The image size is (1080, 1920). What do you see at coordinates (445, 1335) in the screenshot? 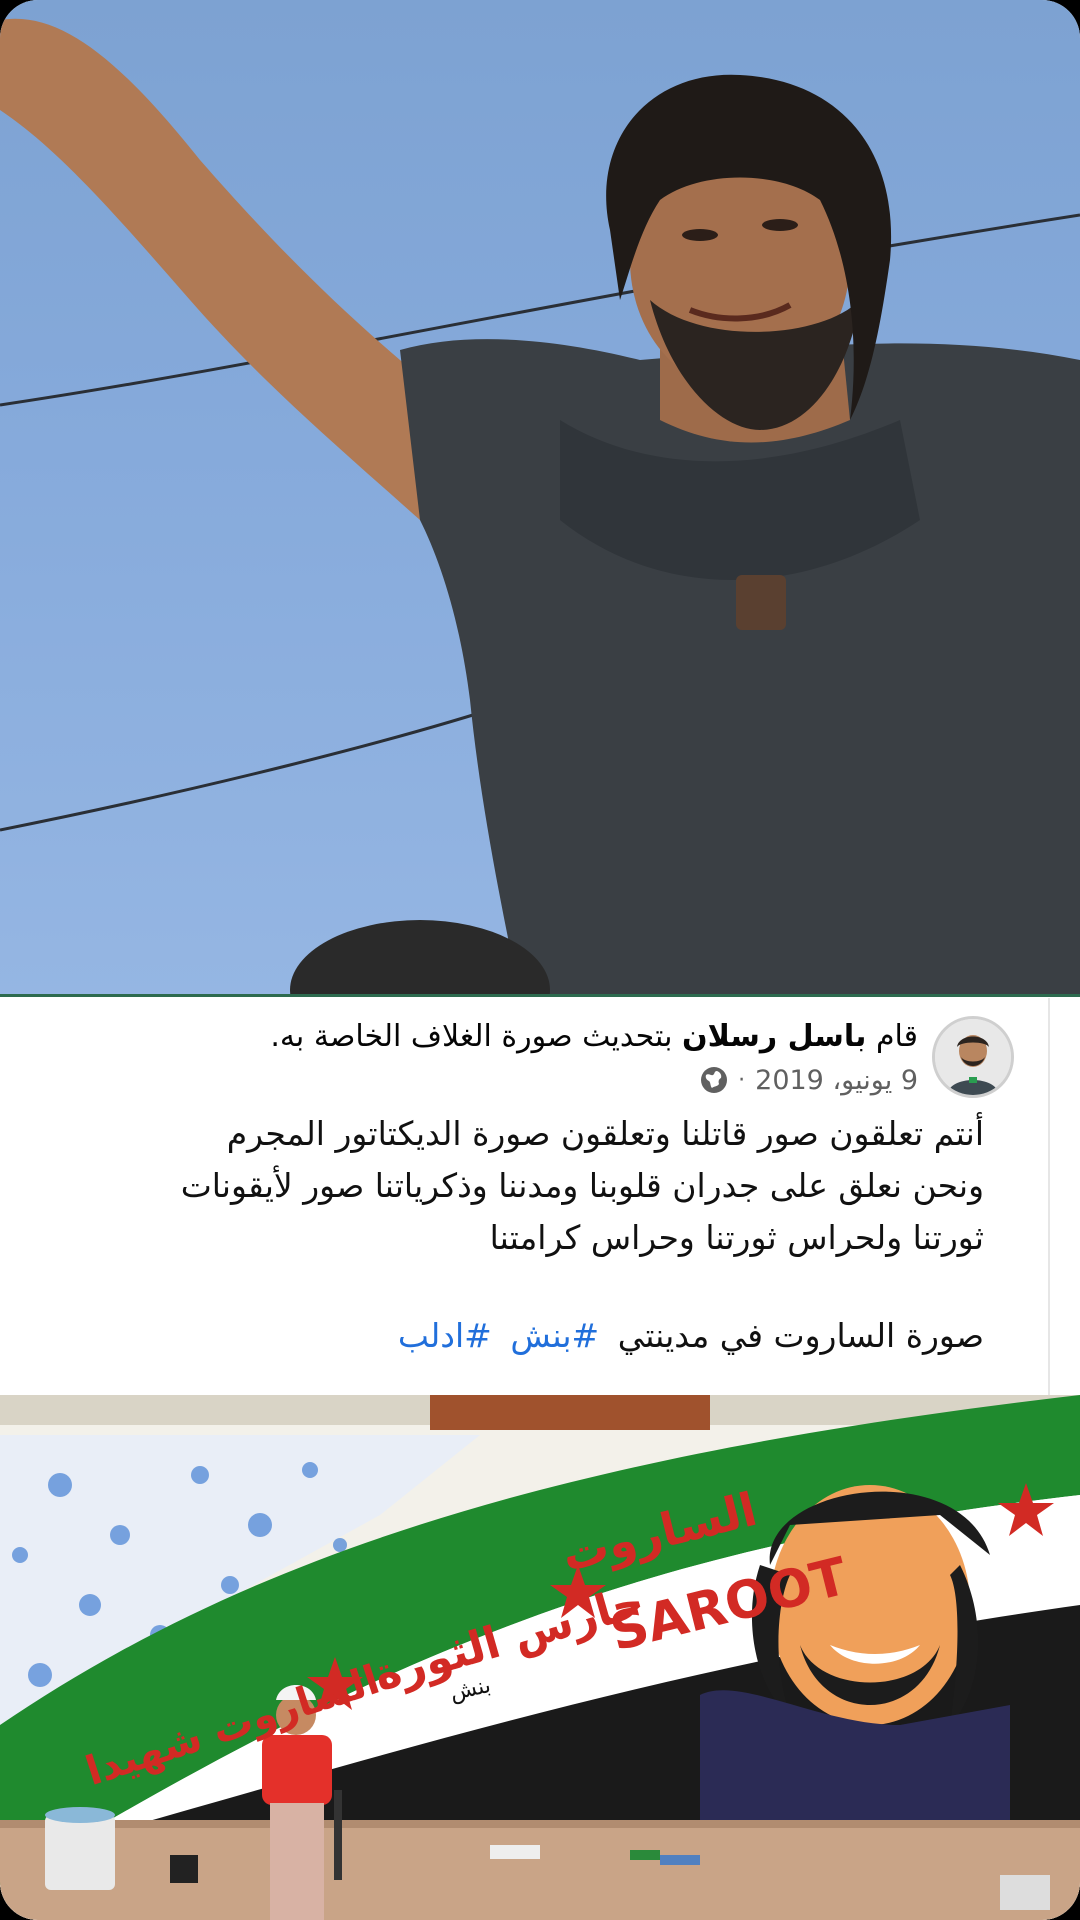
I see `hashtag-link: #ادلب` at bounding box center [445, 1335].